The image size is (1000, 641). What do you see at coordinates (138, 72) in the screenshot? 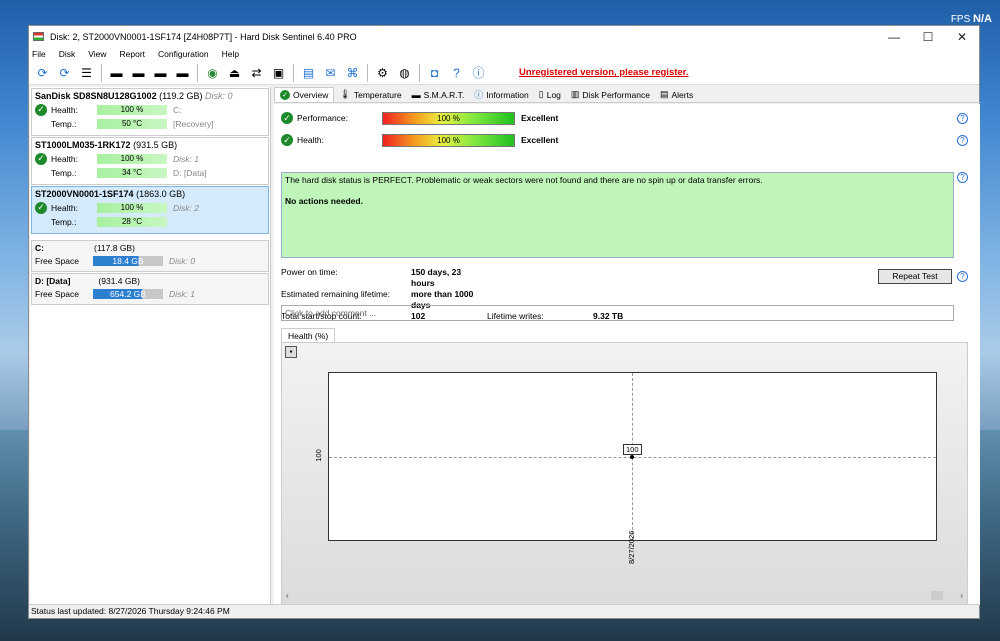
I see `disk-schedule-icon: ▬` at bounding box center [138, 72].